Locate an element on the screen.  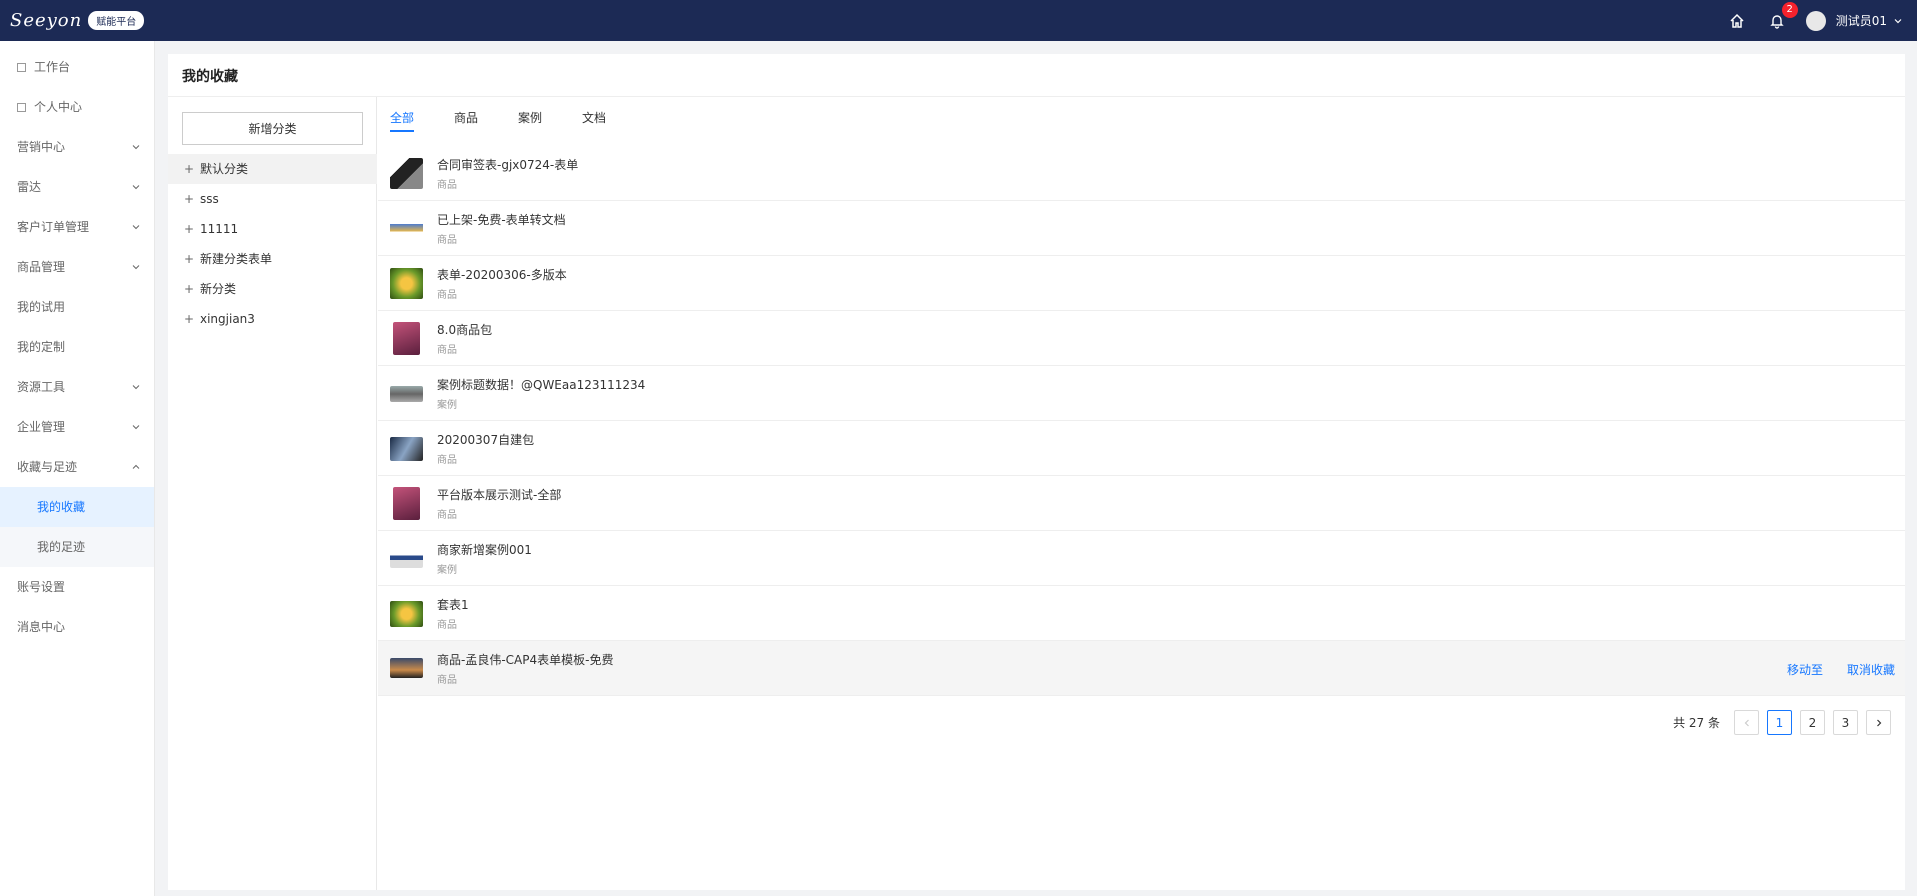
sidebar-item-label: 雷达 is located at coordinates (29, 187).